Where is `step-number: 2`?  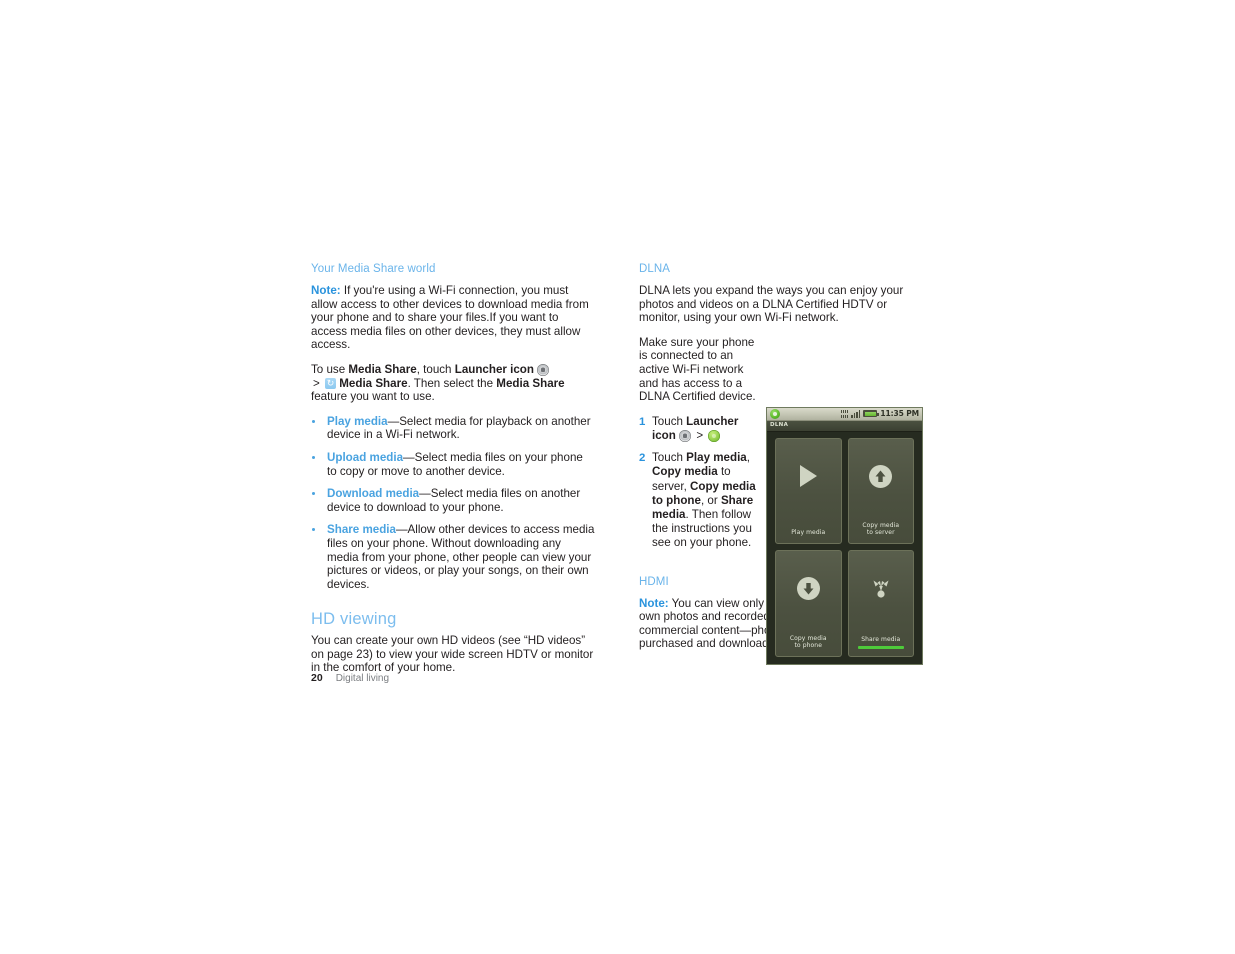 step-number: 2 is located at coordinates (642, 458).